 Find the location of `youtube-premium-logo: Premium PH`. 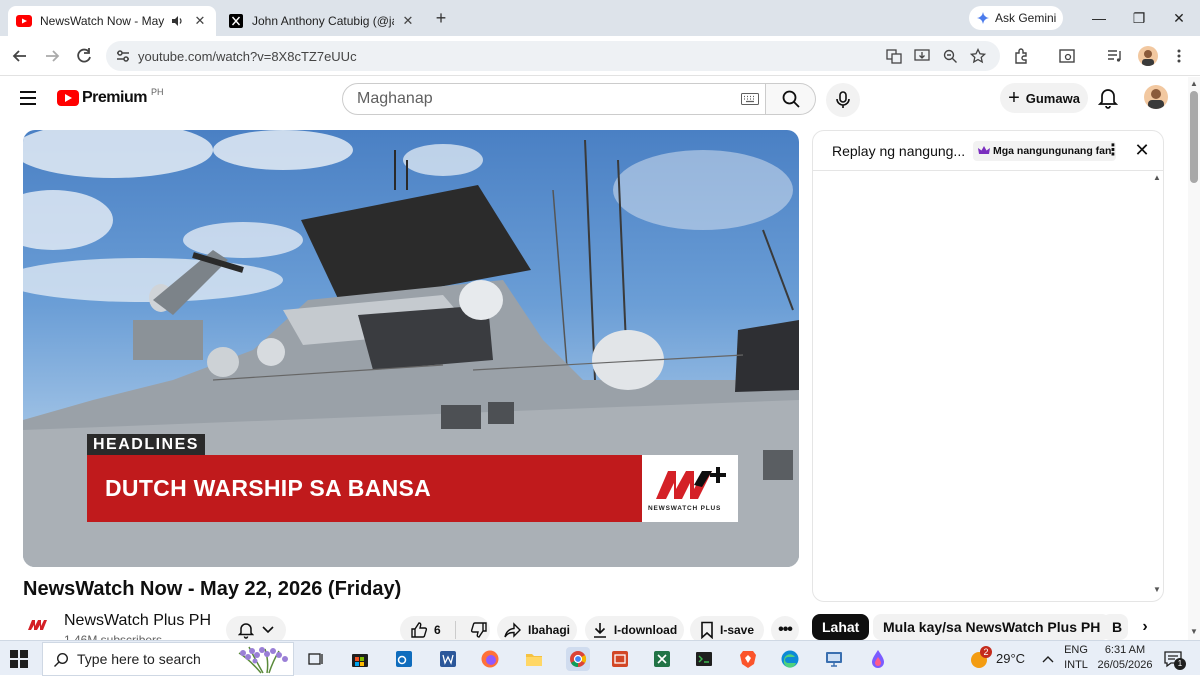

youtube-premium-logo: Premium PH is located at coordinates (110, 97).